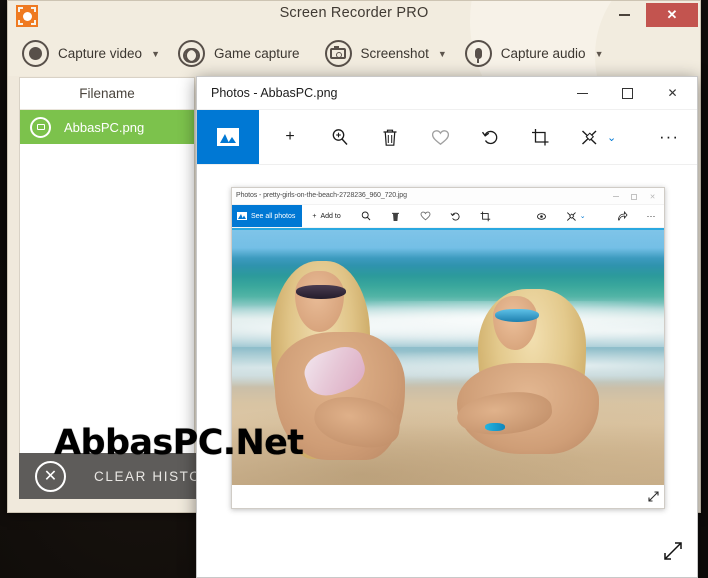  I want to click on inner-delete-button, so click(396, 216).